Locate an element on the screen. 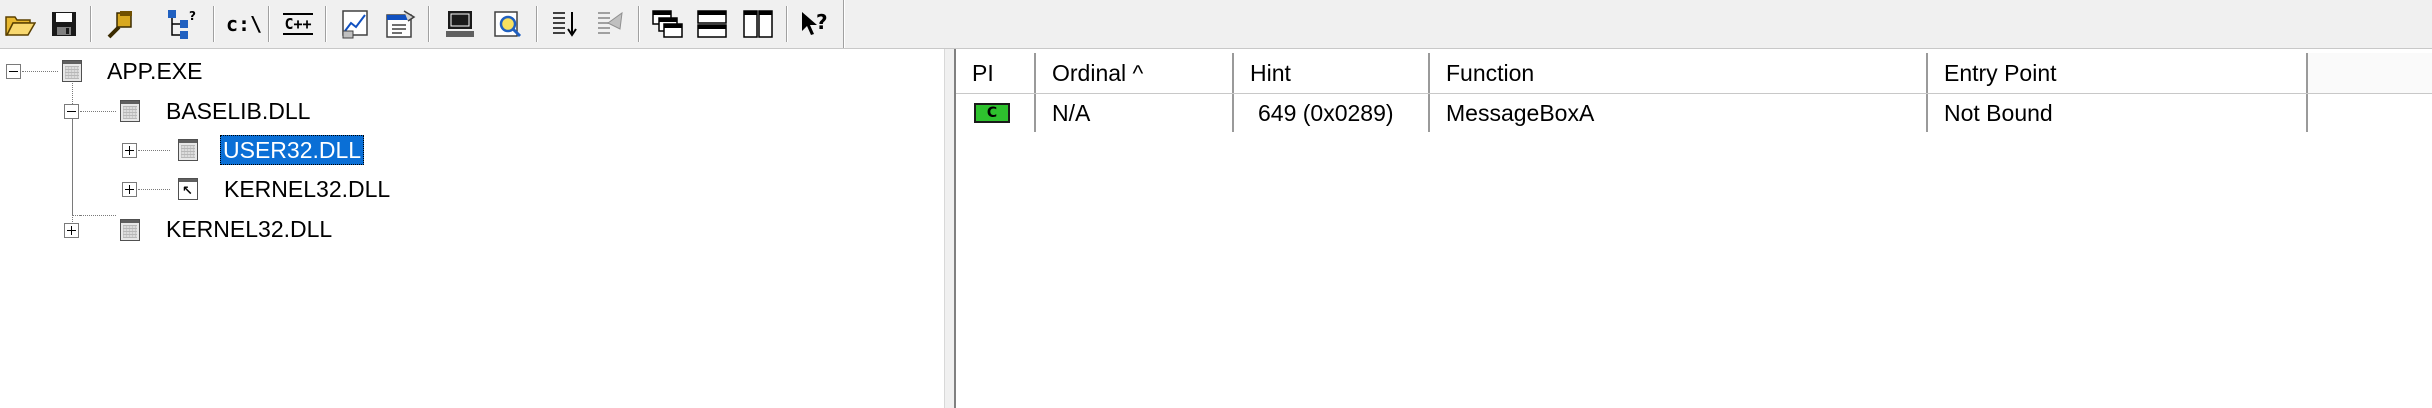 This screenshot has height=408, width=2432. sort-icon is located at coordinates (565, 24).